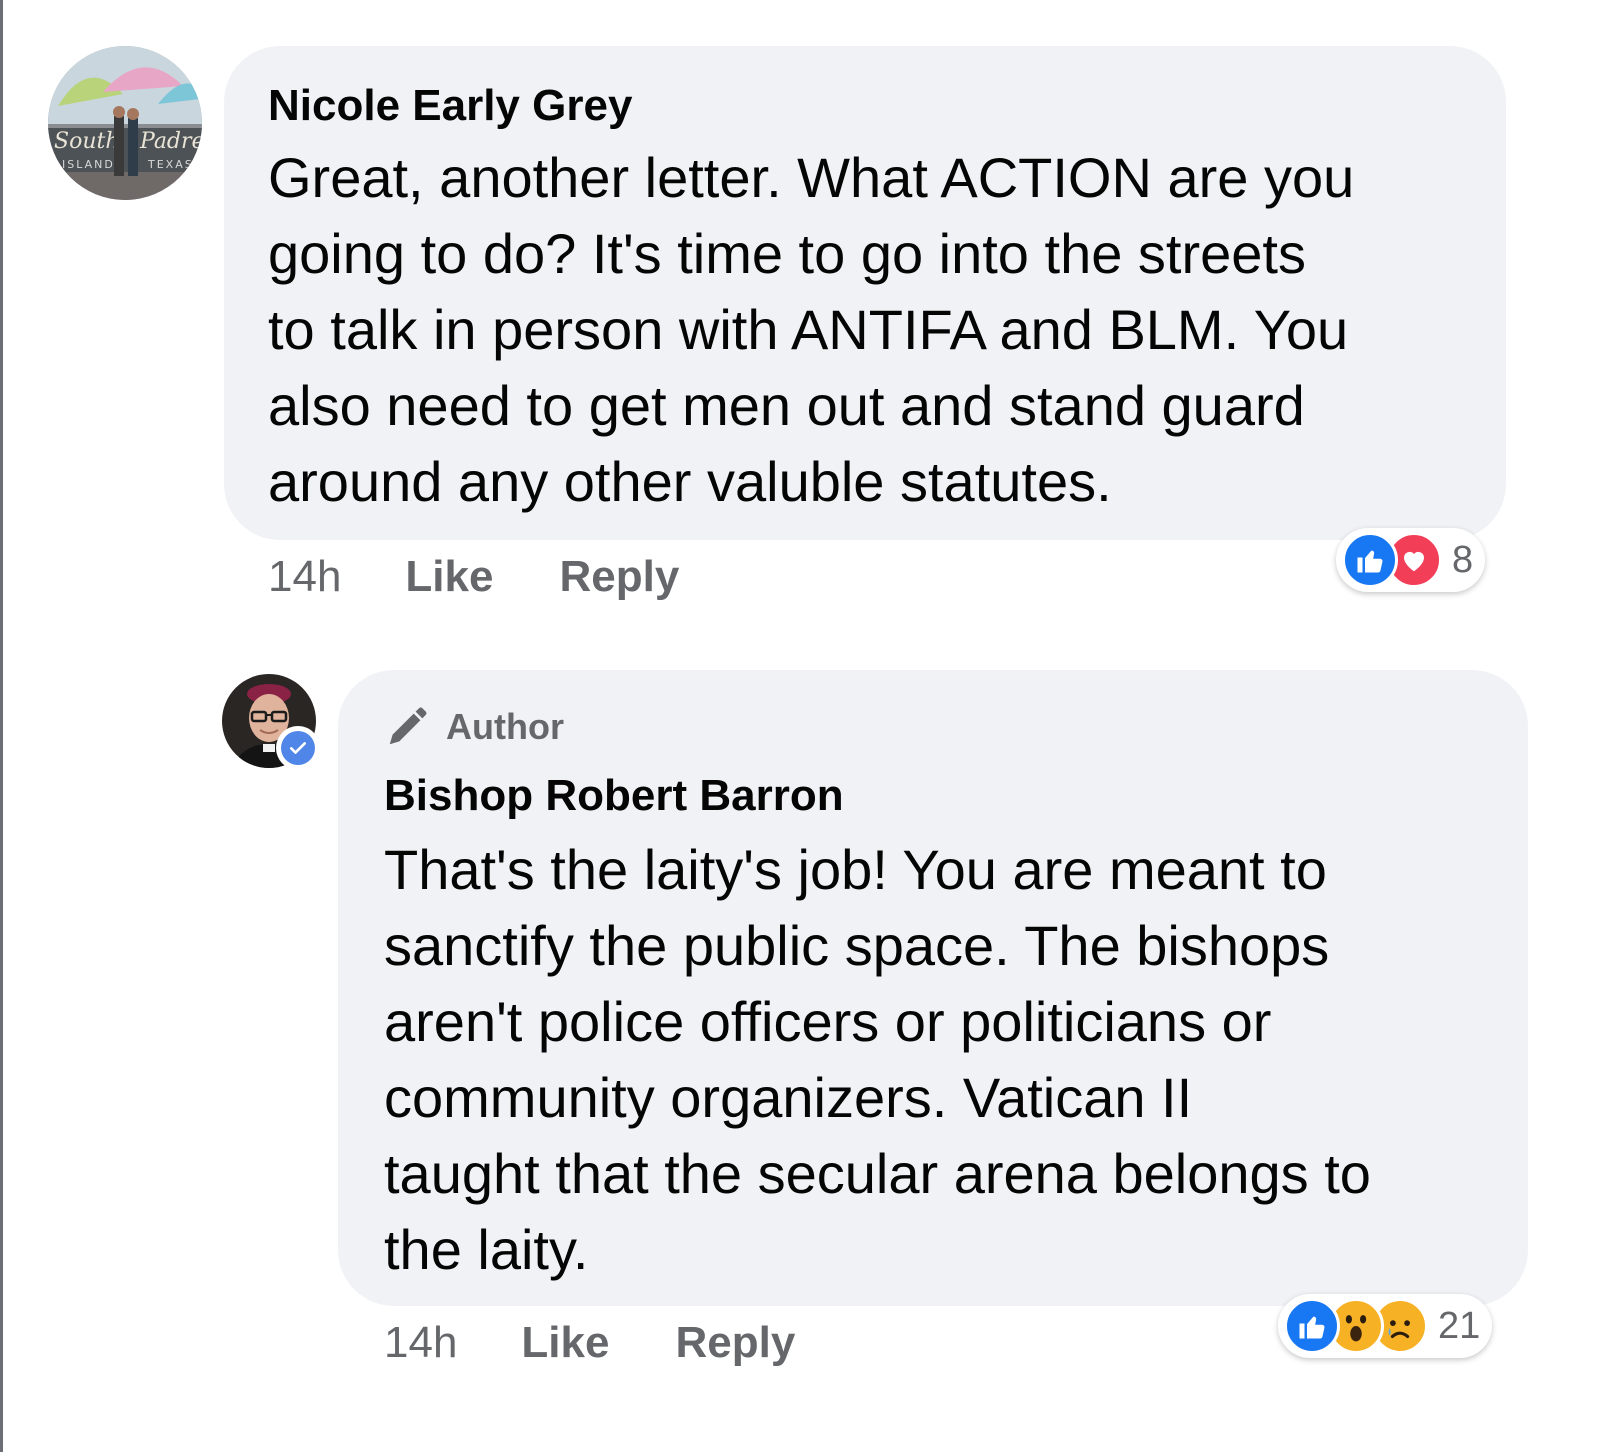  I want to click on commenter-name: Bishop Robert Barron, so click(614, 796).